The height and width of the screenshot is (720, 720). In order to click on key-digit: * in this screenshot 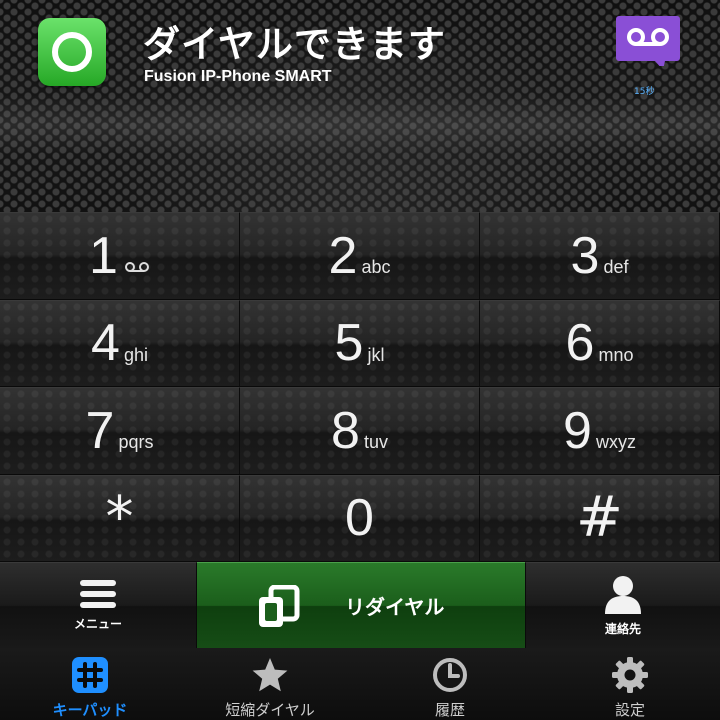, I will do `click(119, 518)`.